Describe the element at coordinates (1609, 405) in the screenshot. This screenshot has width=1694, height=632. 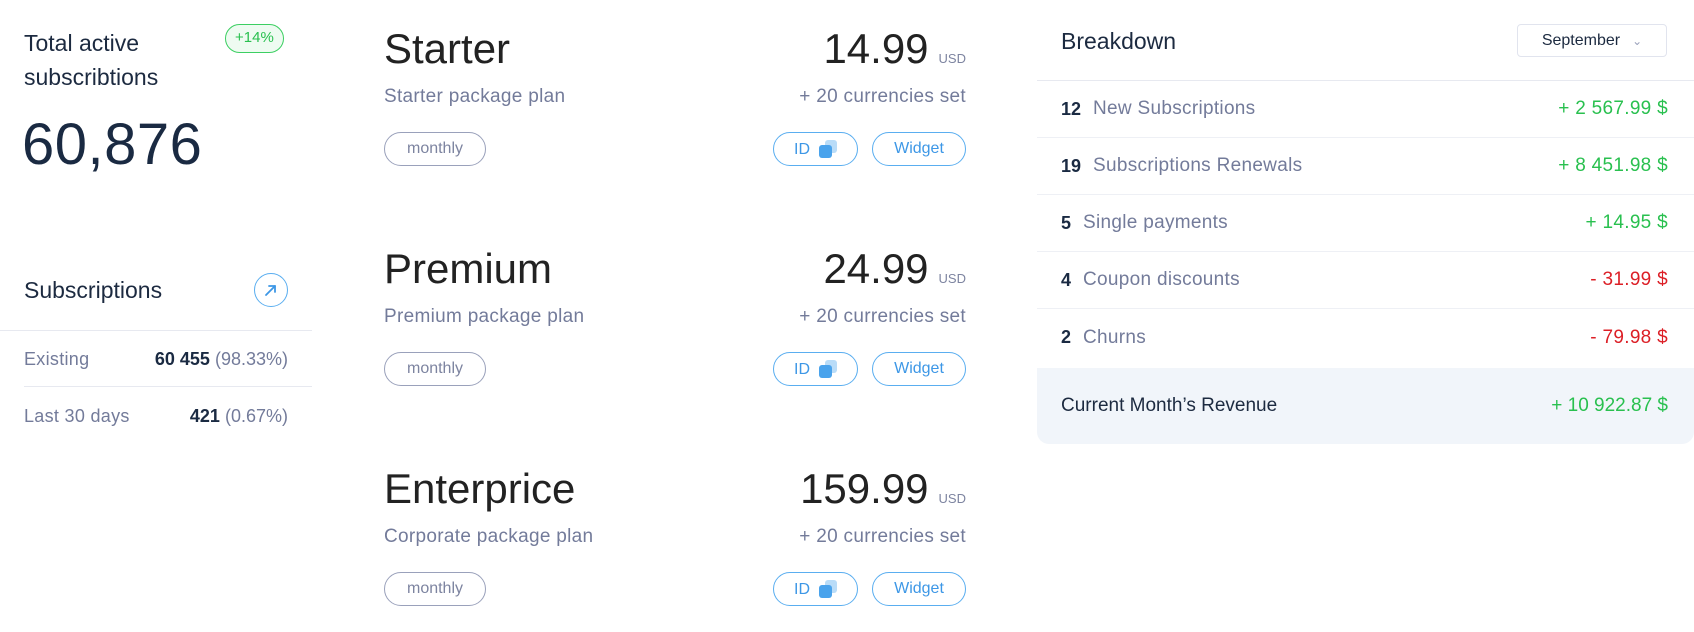
I see `revenue-amount: + 10 922.87 $` at that location.